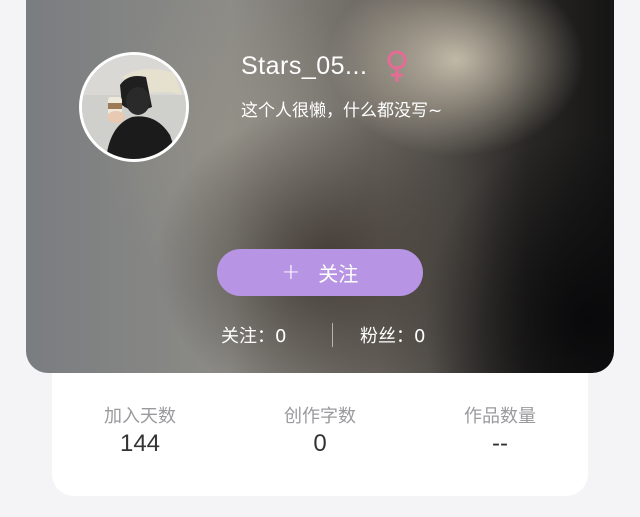  I want to click on stat-label: 作品数量, so click(500, 416).